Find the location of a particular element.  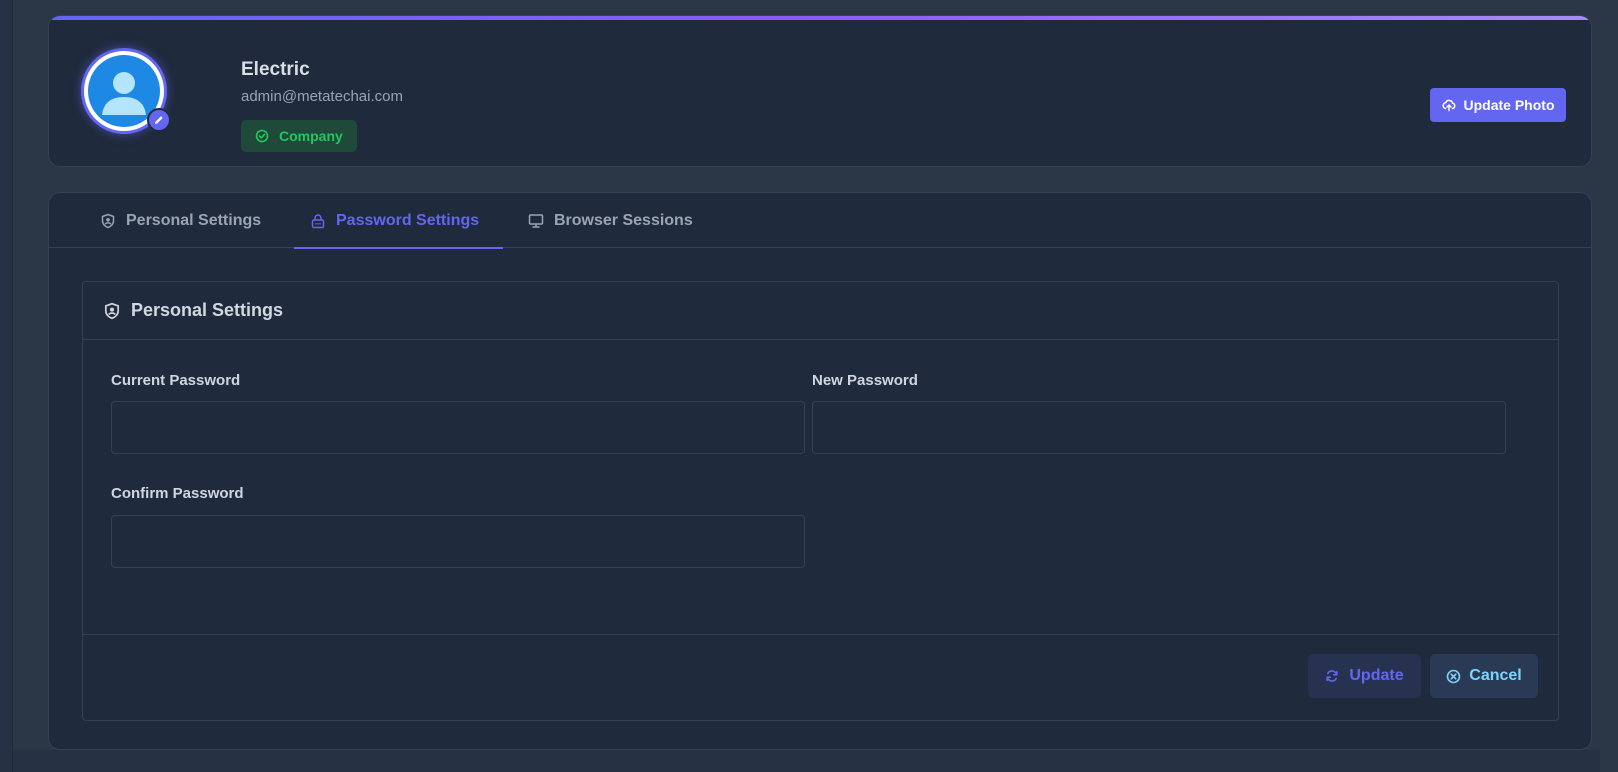

check-circle-icon is located at coordinates (262, 136).